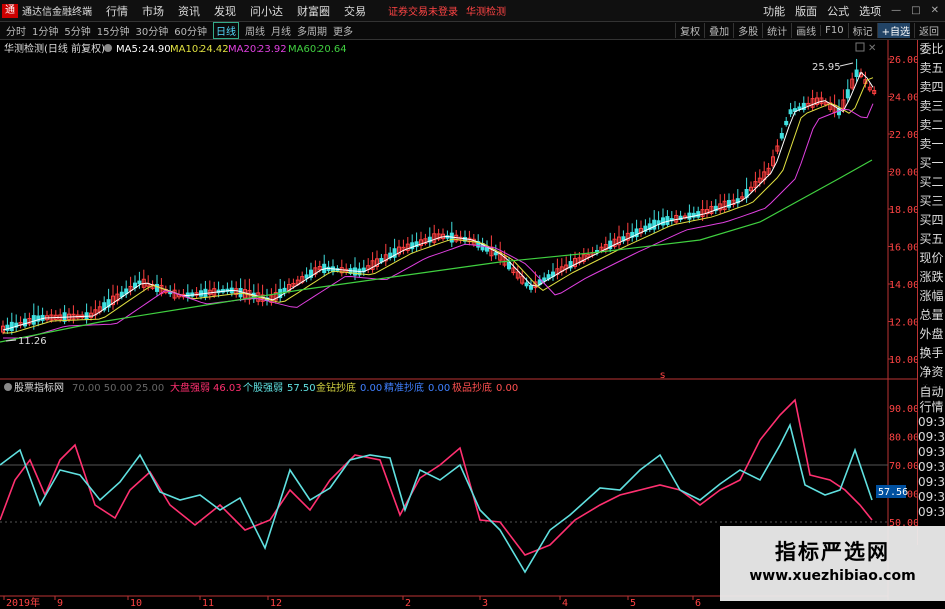 This screenshot has width=945, height=609. What do you see at coordinates (826, 67) in the screenshot?
I see `high-price-marker: 25.95` at bounding box center [826, 67].